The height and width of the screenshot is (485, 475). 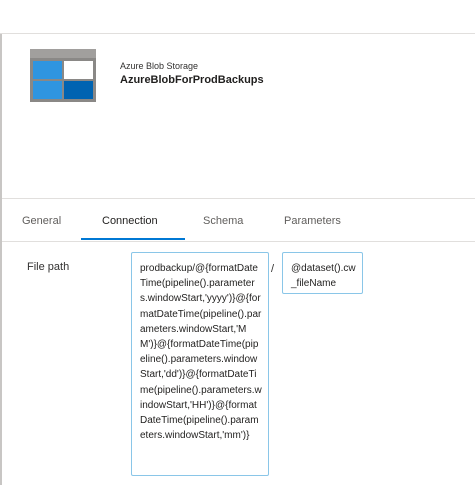 What do you see at coordinates (63, 75) in the screenshot?
I see `azure-blob-storage-icon` at bounding box center [63, 75].